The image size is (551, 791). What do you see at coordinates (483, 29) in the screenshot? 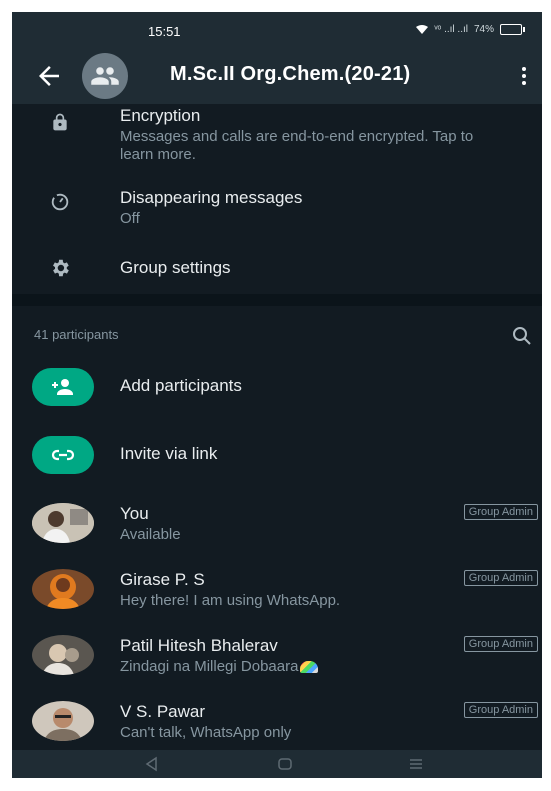
I see `battery-percent: 74%` at bounding box center [483, 29].